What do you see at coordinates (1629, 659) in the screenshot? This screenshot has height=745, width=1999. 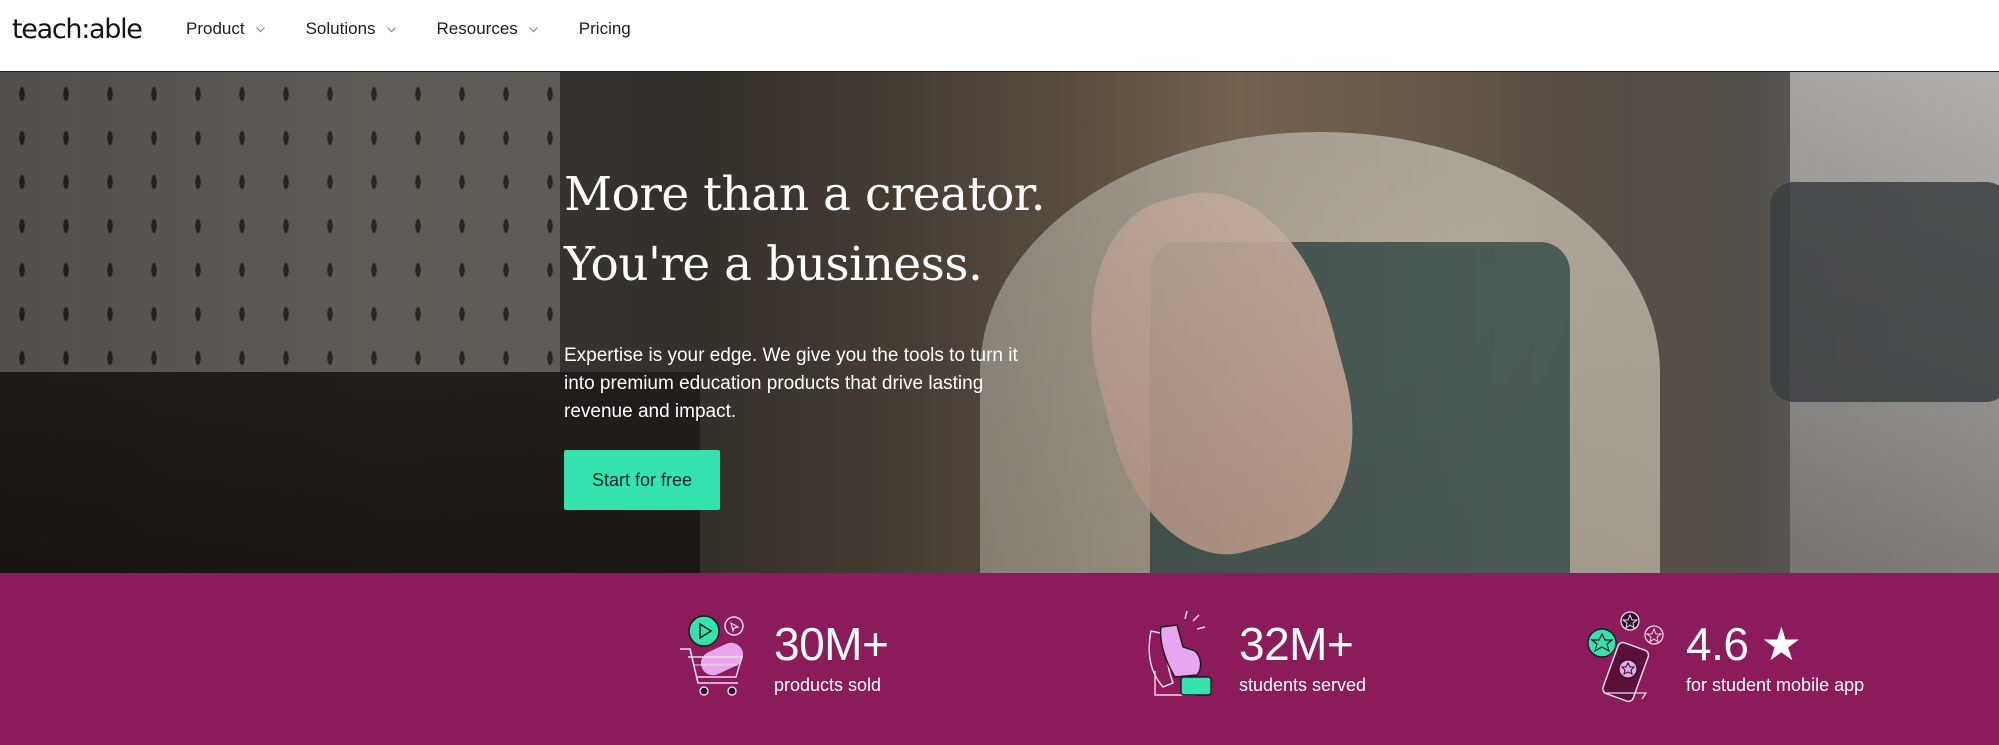 I see `mobile-rating-icon` at bounding box center [1629, 659].